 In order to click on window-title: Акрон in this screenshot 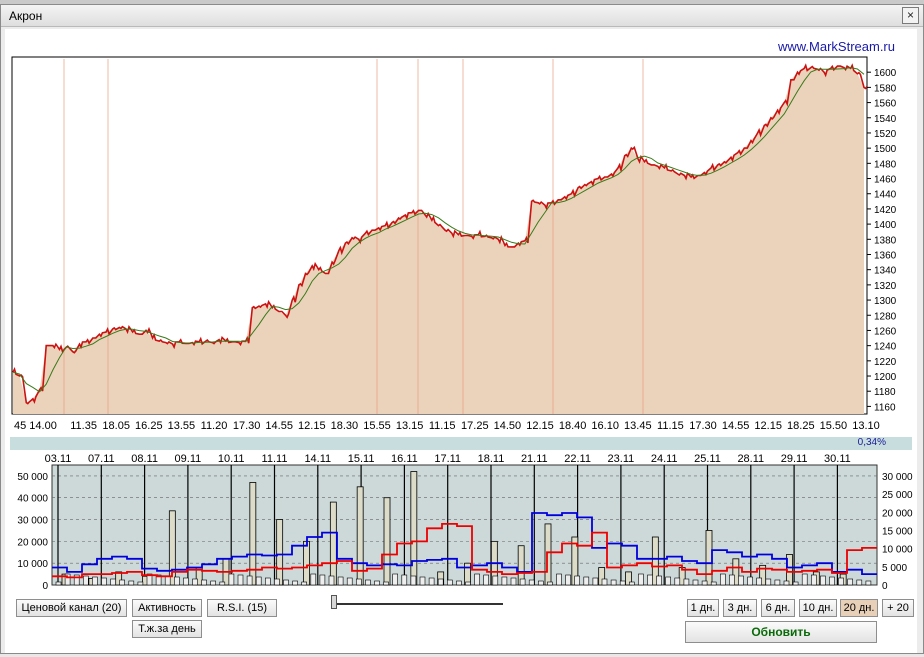, I will do `click(26, 16)`.